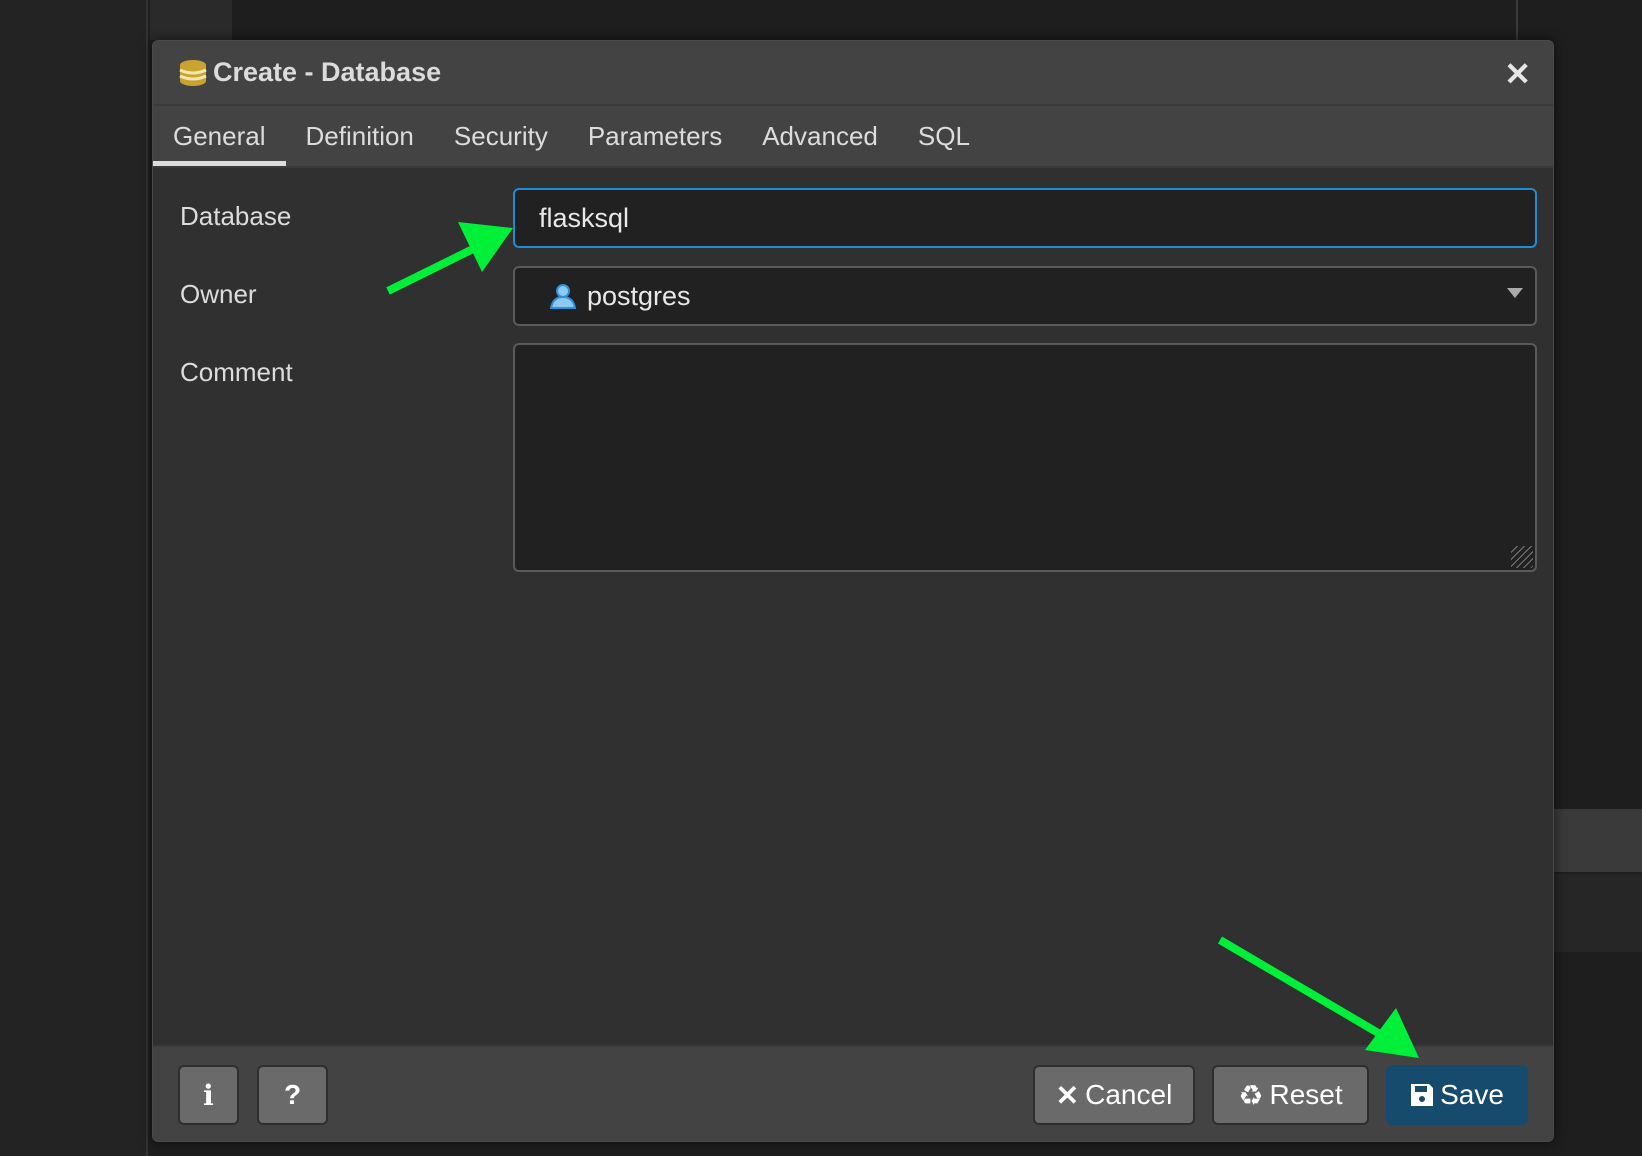  What do you see at coordinates (1025, 296) in the screenshot?
I see `owner-select: postgres` at bounding box center [1025, 296].